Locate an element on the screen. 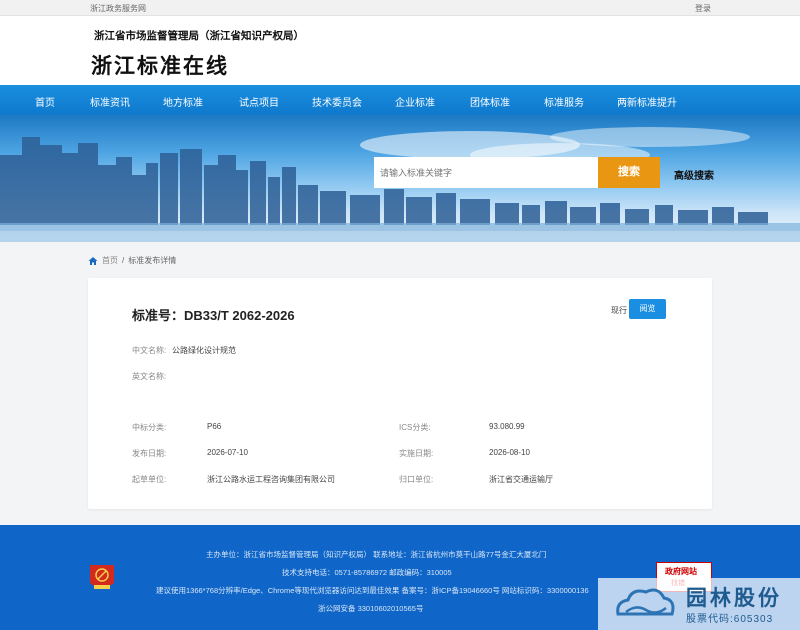  implement-date-label: 实施日期: is located at coordinates (416, 453).